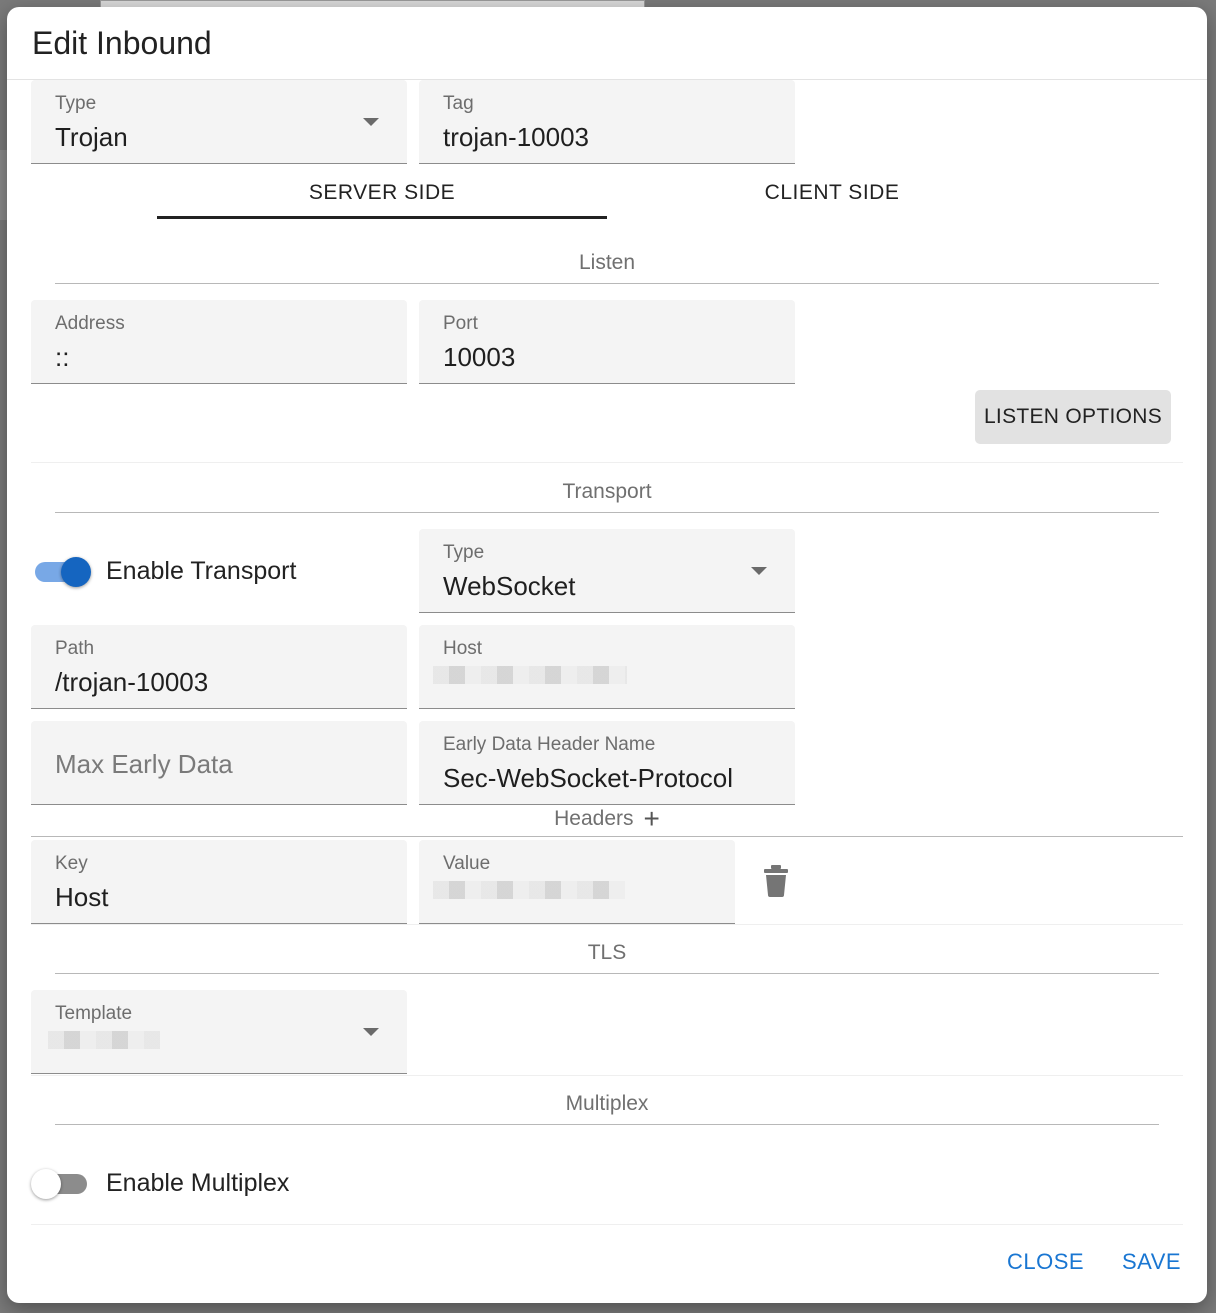  Describe the element at coordinates (76, 103) in the screenshot. I see `type-label: Type` at that location.